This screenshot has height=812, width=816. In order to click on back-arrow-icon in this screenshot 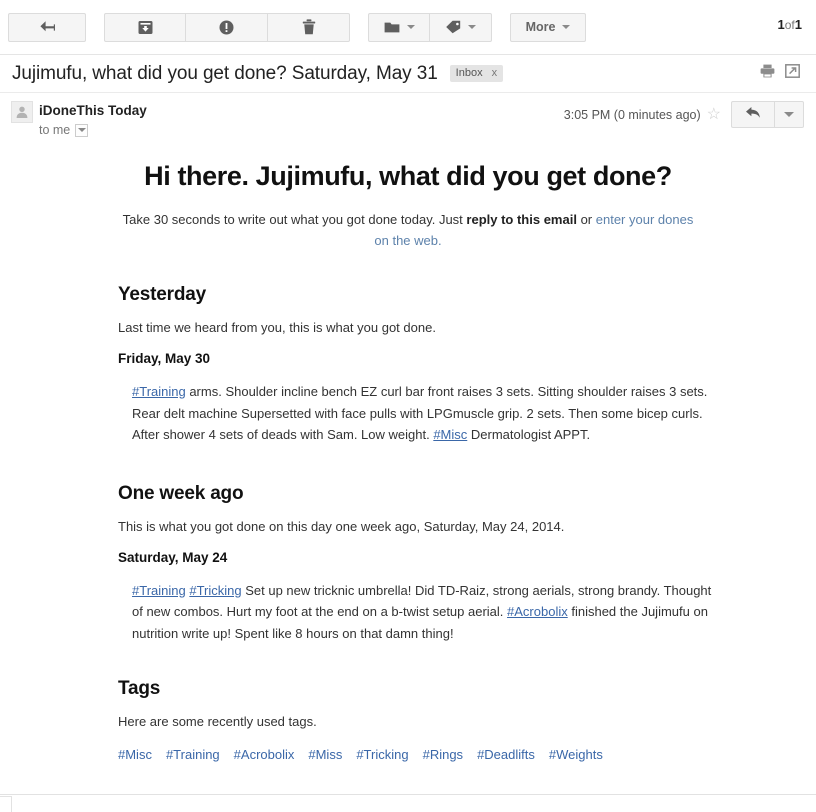, I will do `click(47, 27)`.